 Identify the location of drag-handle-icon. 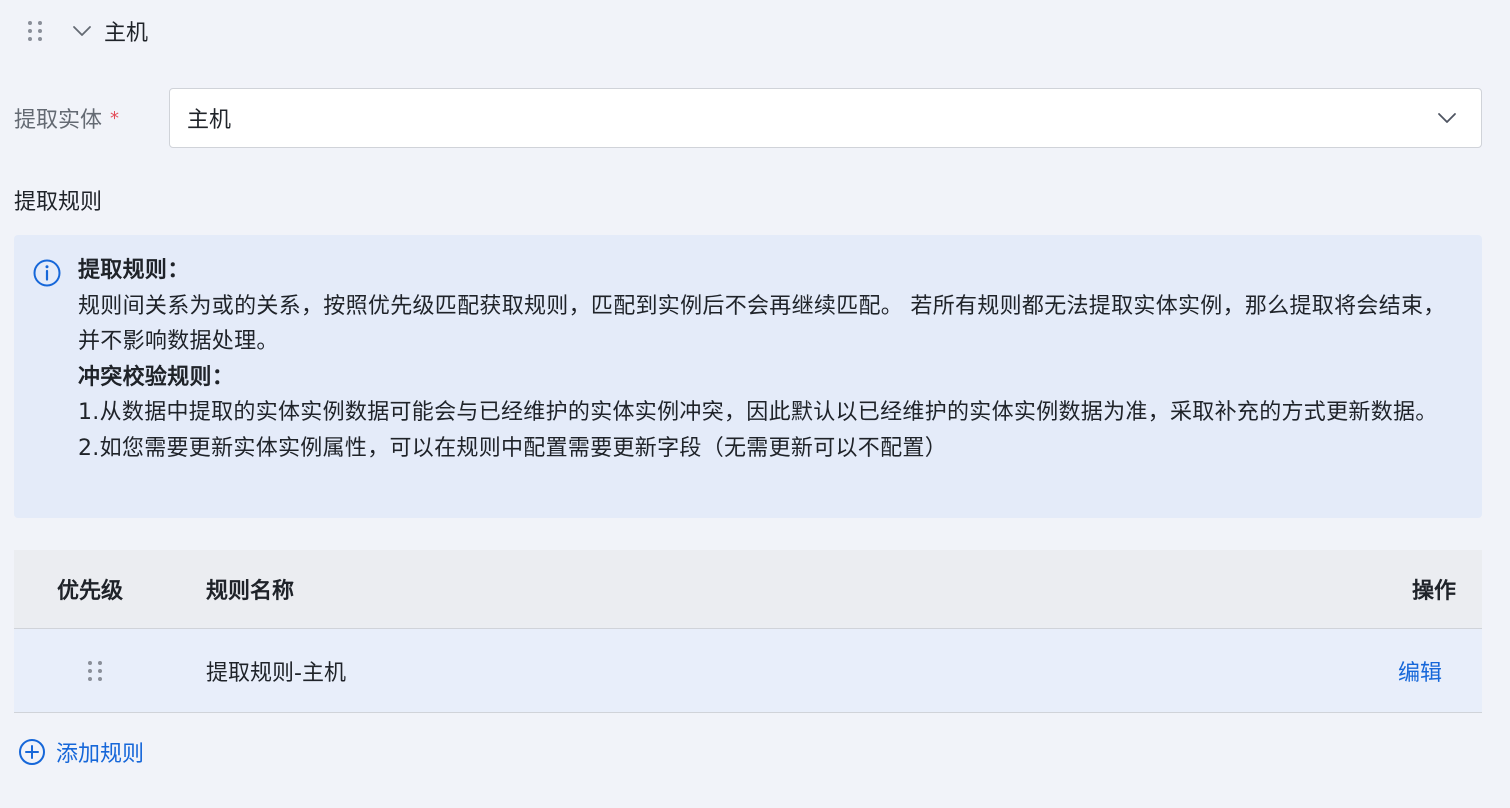
(35, 31).